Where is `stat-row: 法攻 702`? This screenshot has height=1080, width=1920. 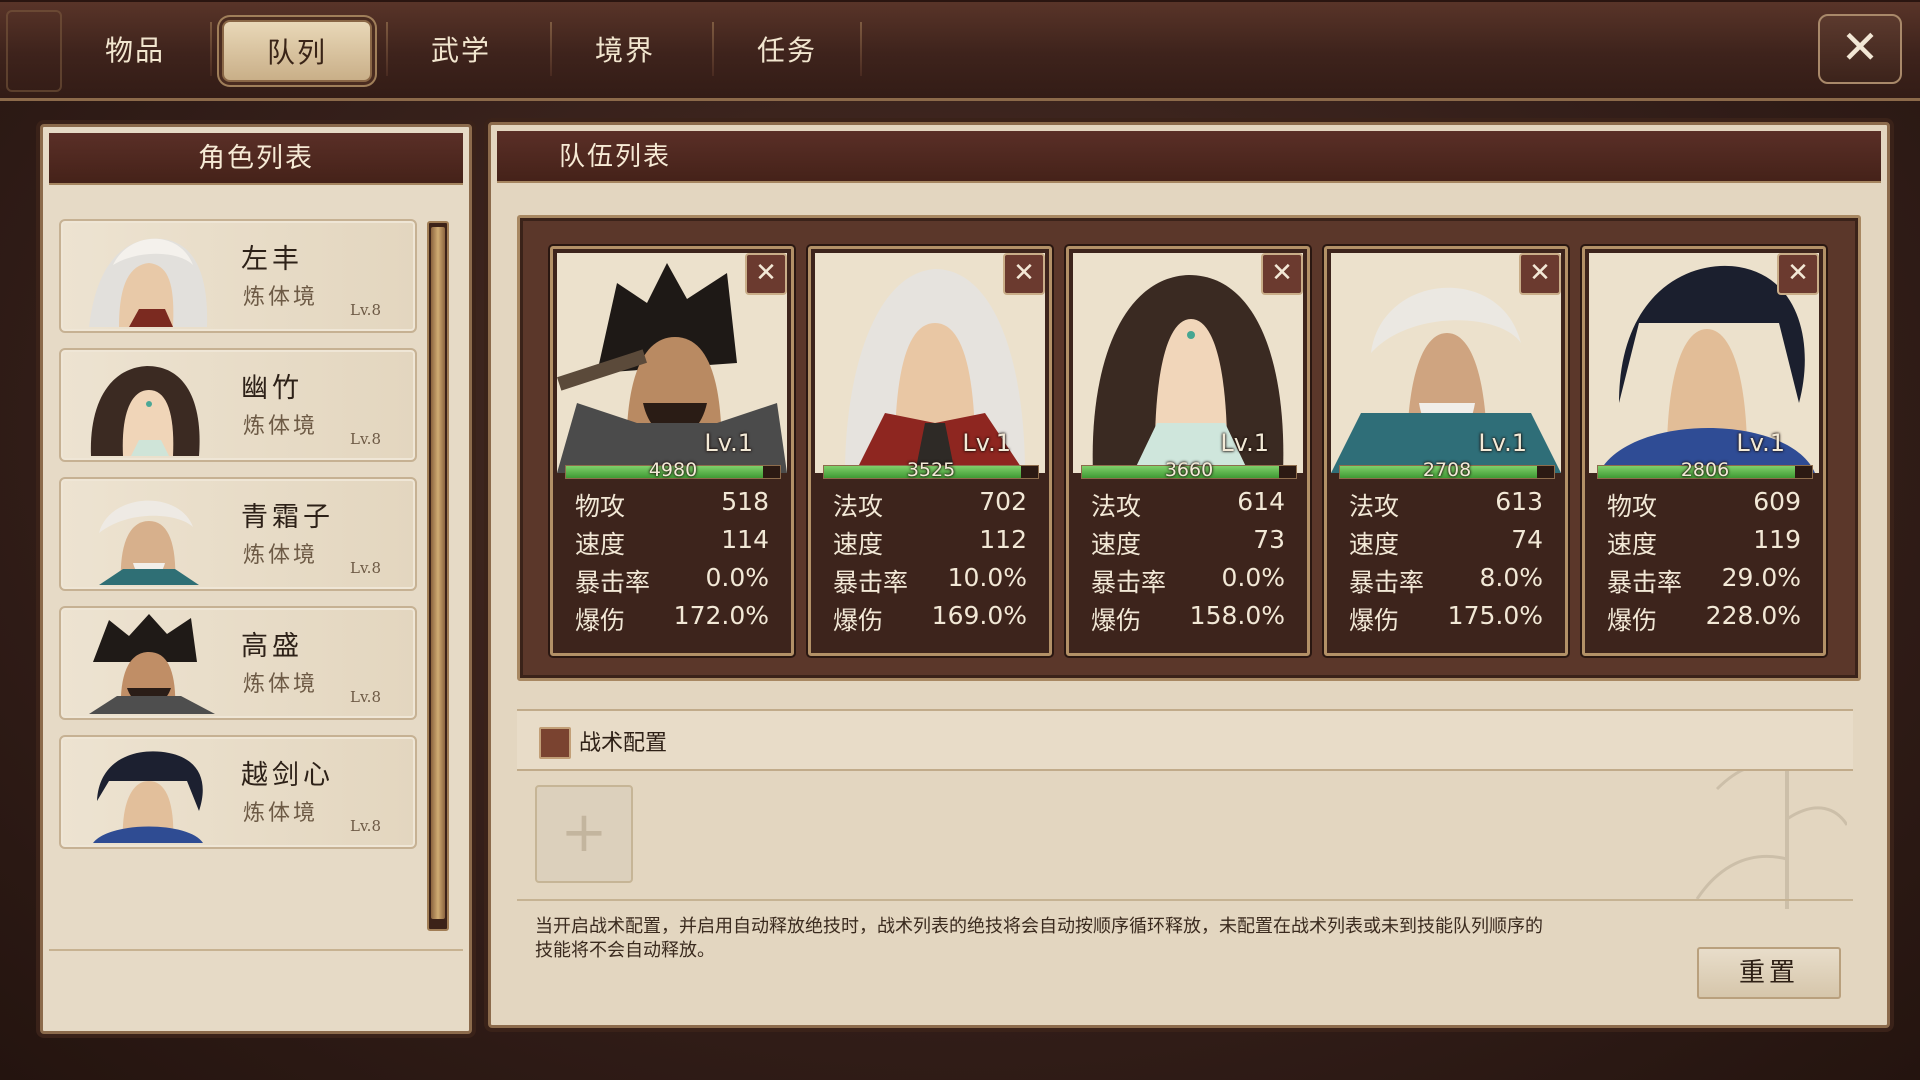
stat-row: 法攻 702 is located at coordinates (930, 505).